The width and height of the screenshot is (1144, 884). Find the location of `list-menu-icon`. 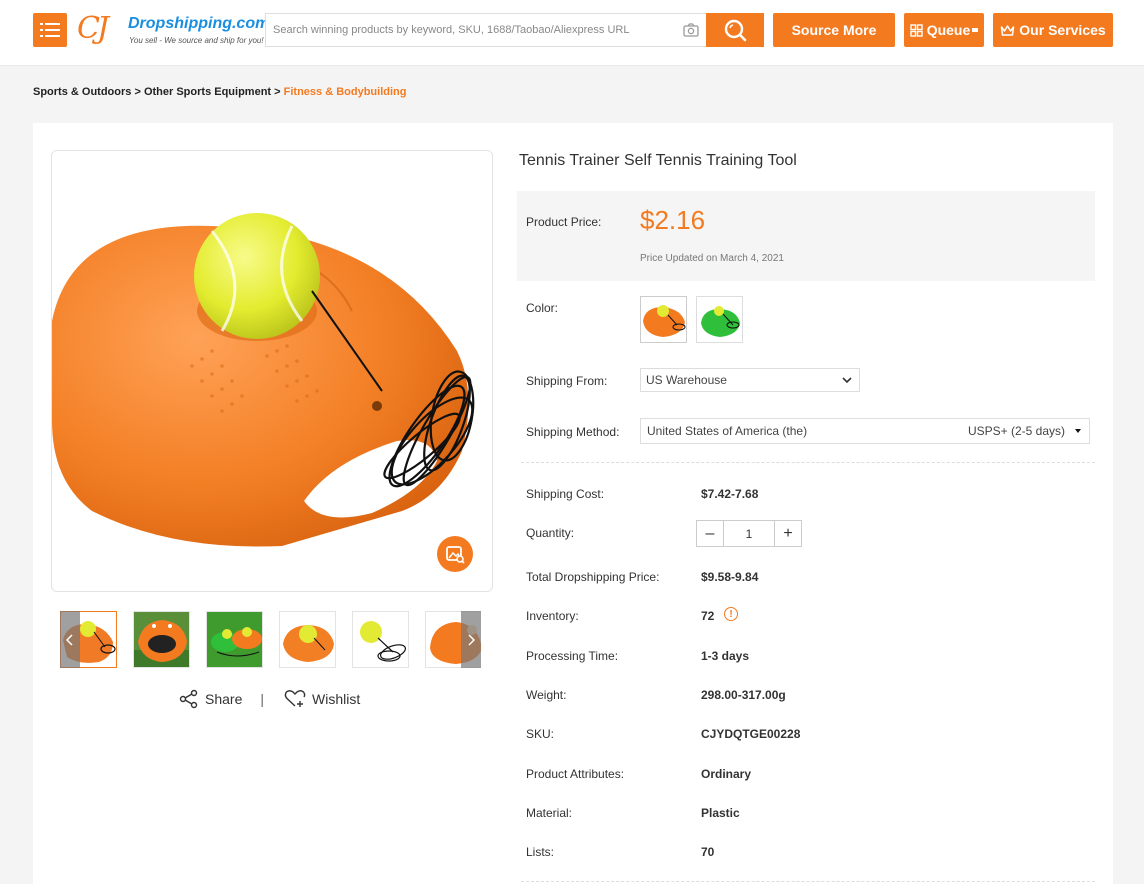

list-menu-icon is located at coordinates (50, 30).